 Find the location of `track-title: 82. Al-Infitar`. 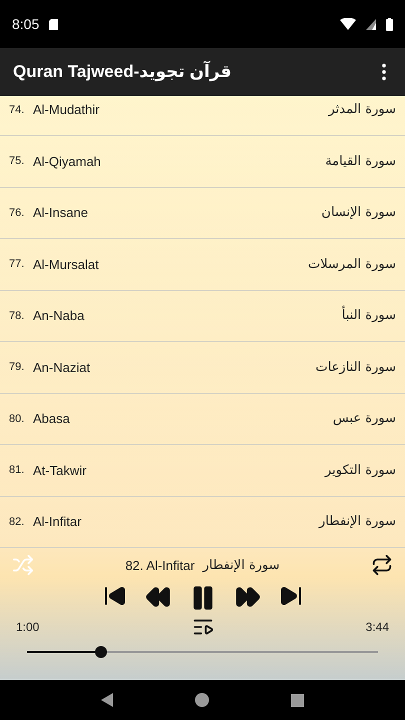

track-title: 82. Al-Infitar is located at coordinates (160, 565).